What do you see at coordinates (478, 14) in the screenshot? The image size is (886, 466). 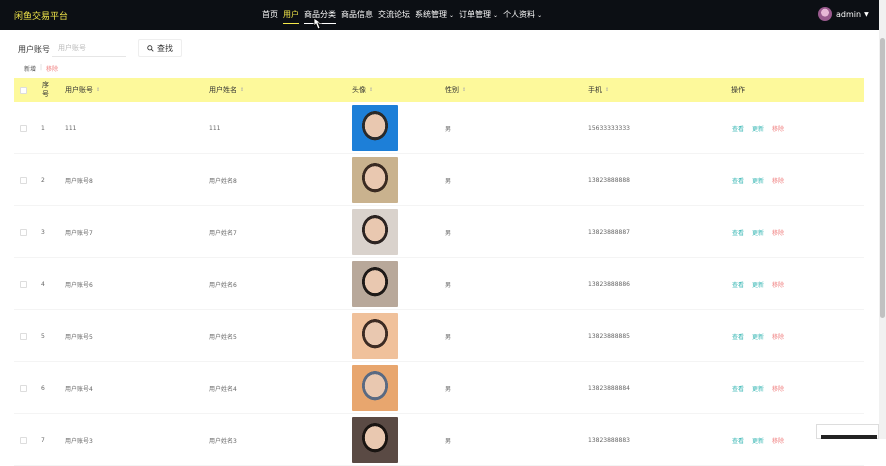 I see `nav-item: 订单管理 ⌄` at bounding box center [478, 14].